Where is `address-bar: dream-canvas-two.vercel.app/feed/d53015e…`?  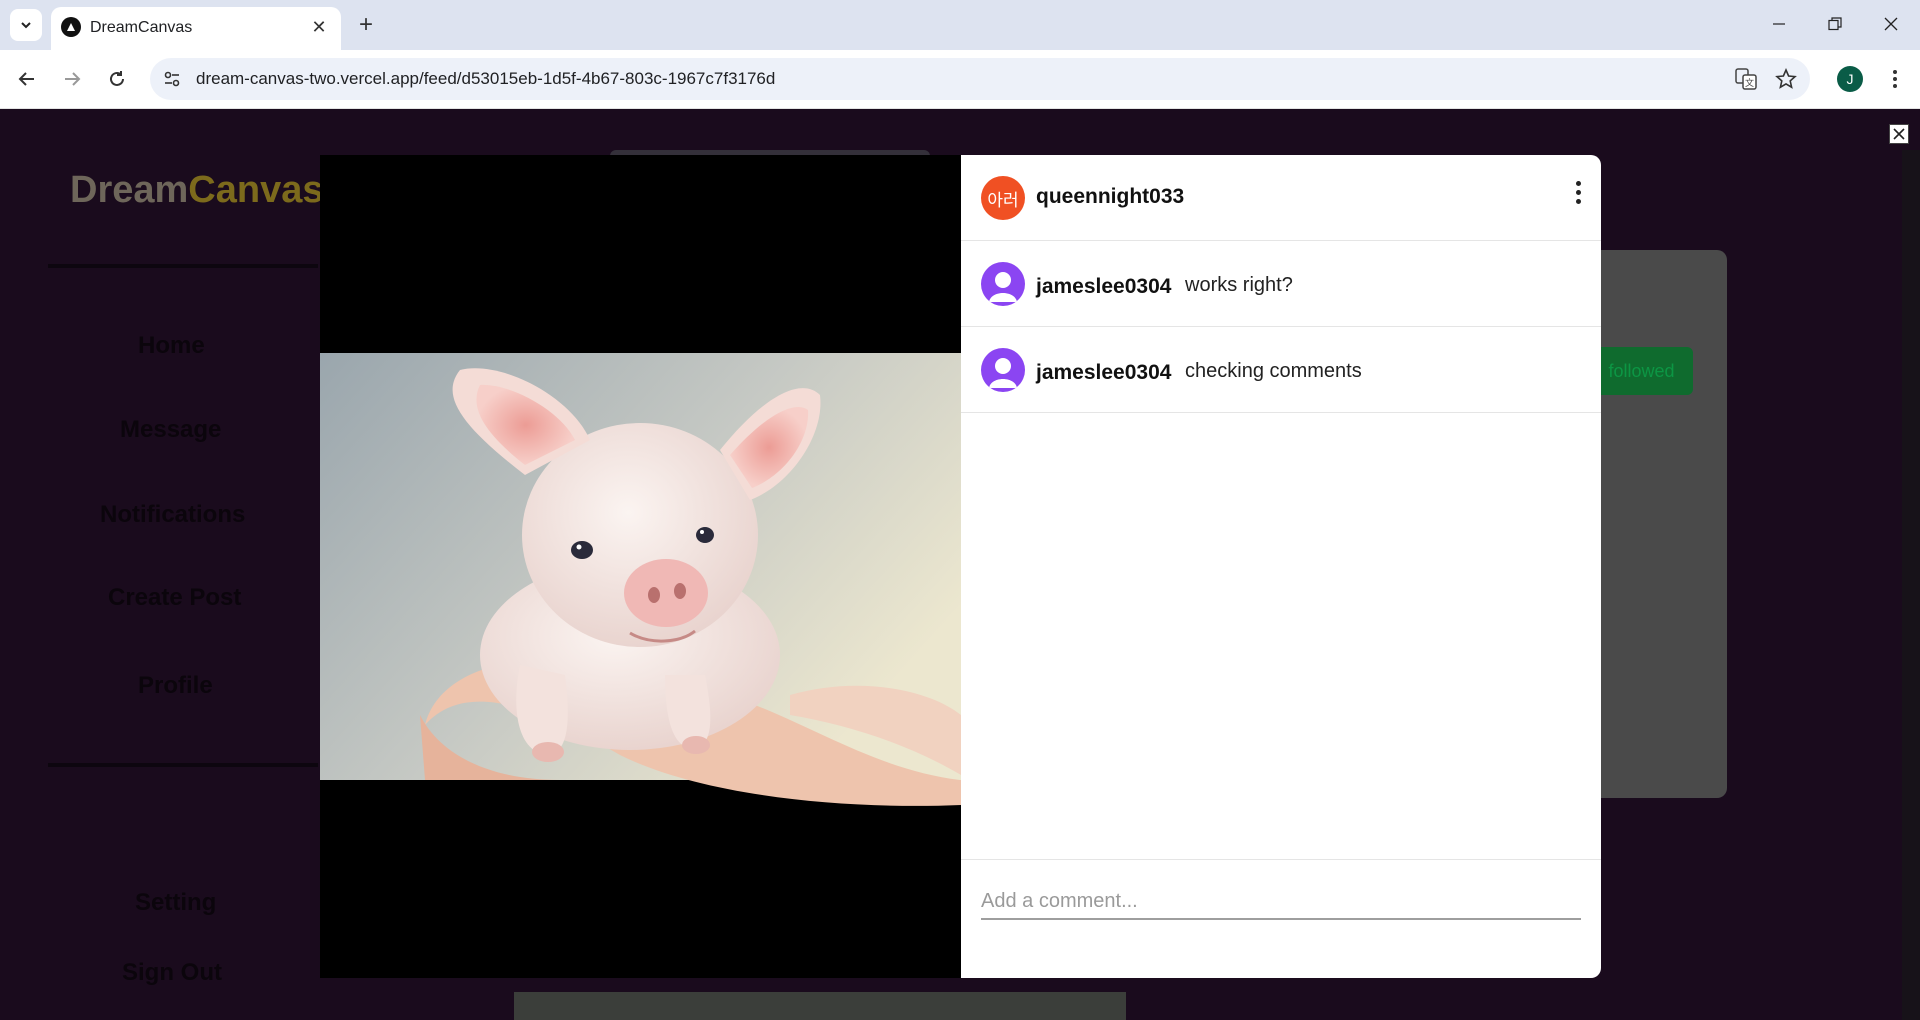 address-bar: dream-canvas-two.vercel.app/feed/d53015e… is located at coordinates (980, 79).